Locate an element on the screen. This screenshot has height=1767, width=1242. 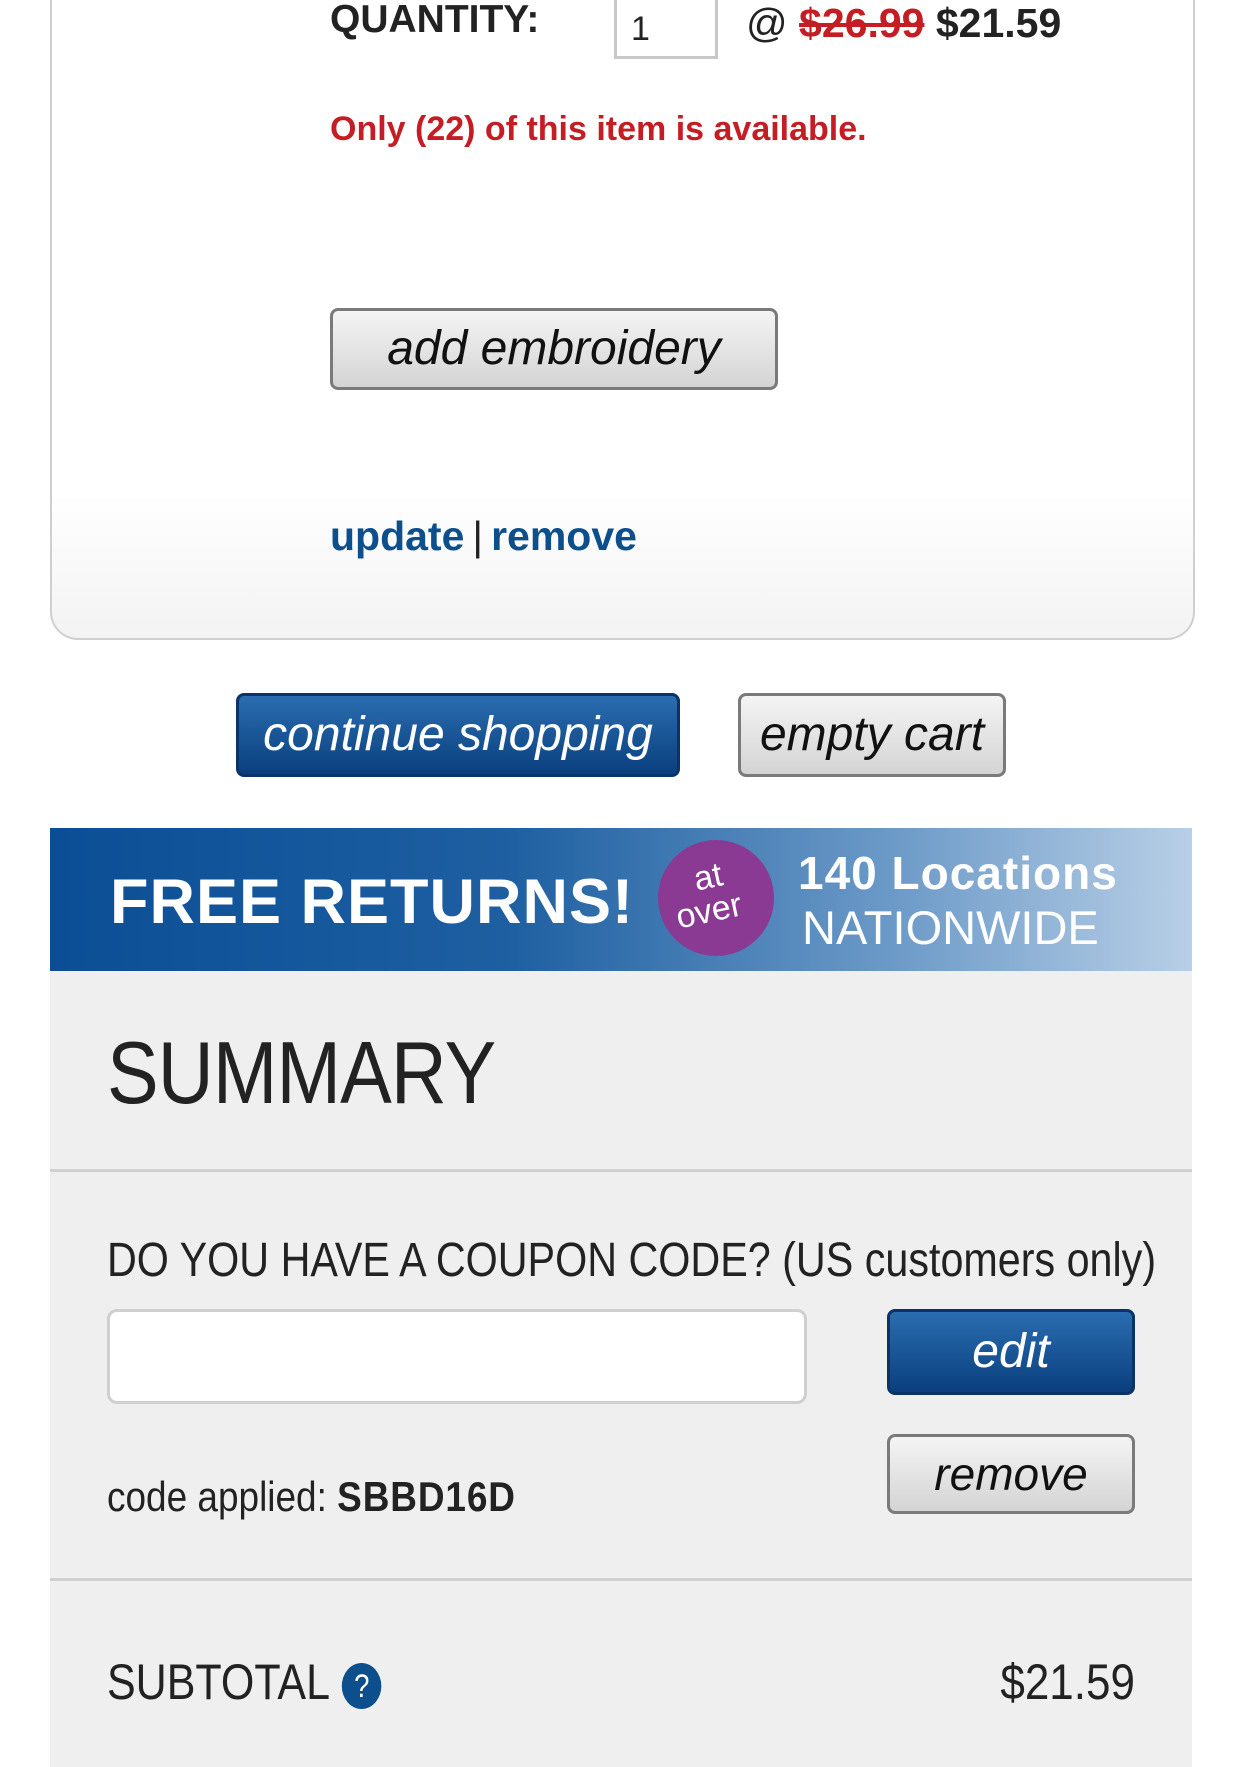
original-price: $26.99 is located at coordinates (862, 23).